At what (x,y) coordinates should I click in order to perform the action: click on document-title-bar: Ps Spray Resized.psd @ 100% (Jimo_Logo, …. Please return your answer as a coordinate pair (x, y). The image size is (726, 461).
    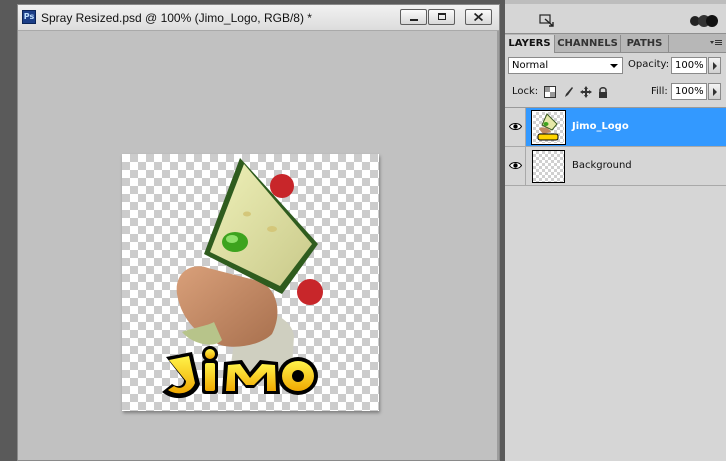
    Looking at the image, I should click on (258, 18).